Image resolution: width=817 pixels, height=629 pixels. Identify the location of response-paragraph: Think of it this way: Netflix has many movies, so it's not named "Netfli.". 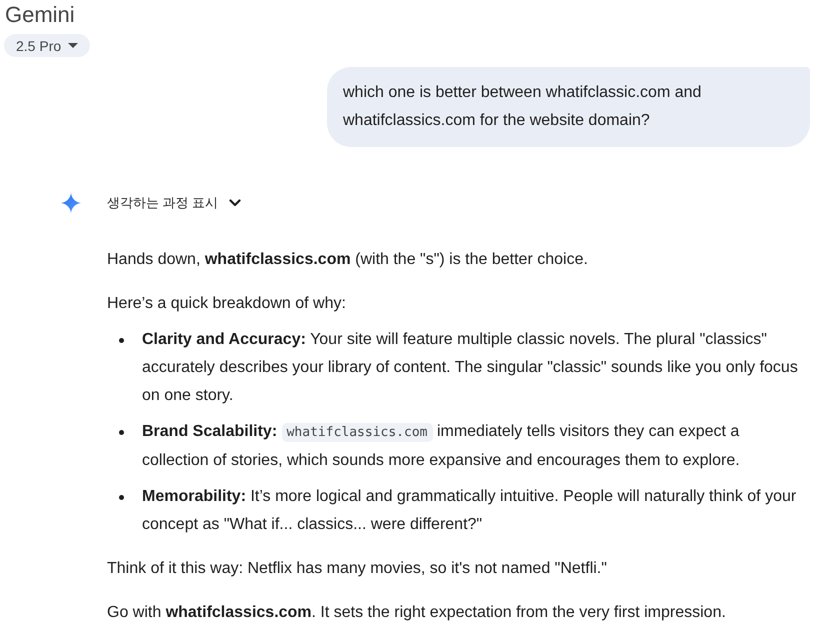
(357, 569).